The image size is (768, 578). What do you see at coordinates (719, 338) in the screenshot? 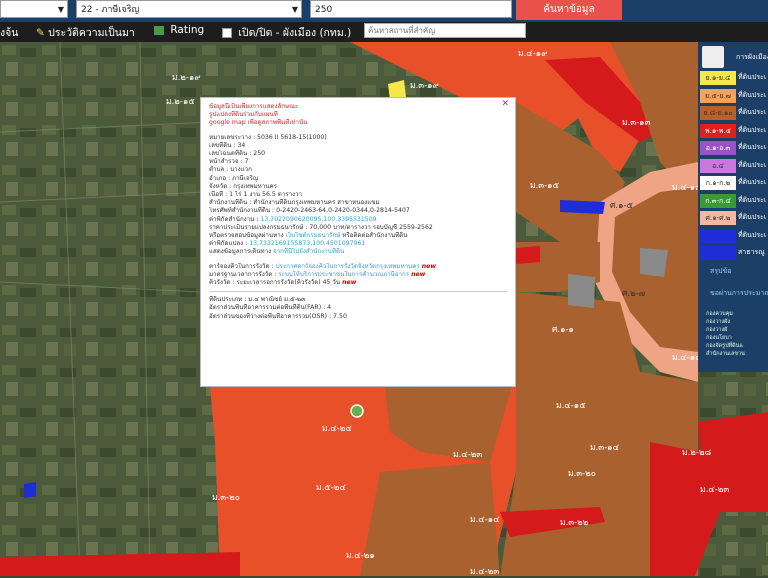
I see `legend-small-link: กองนโยบา` at bounding box center [719, 338].